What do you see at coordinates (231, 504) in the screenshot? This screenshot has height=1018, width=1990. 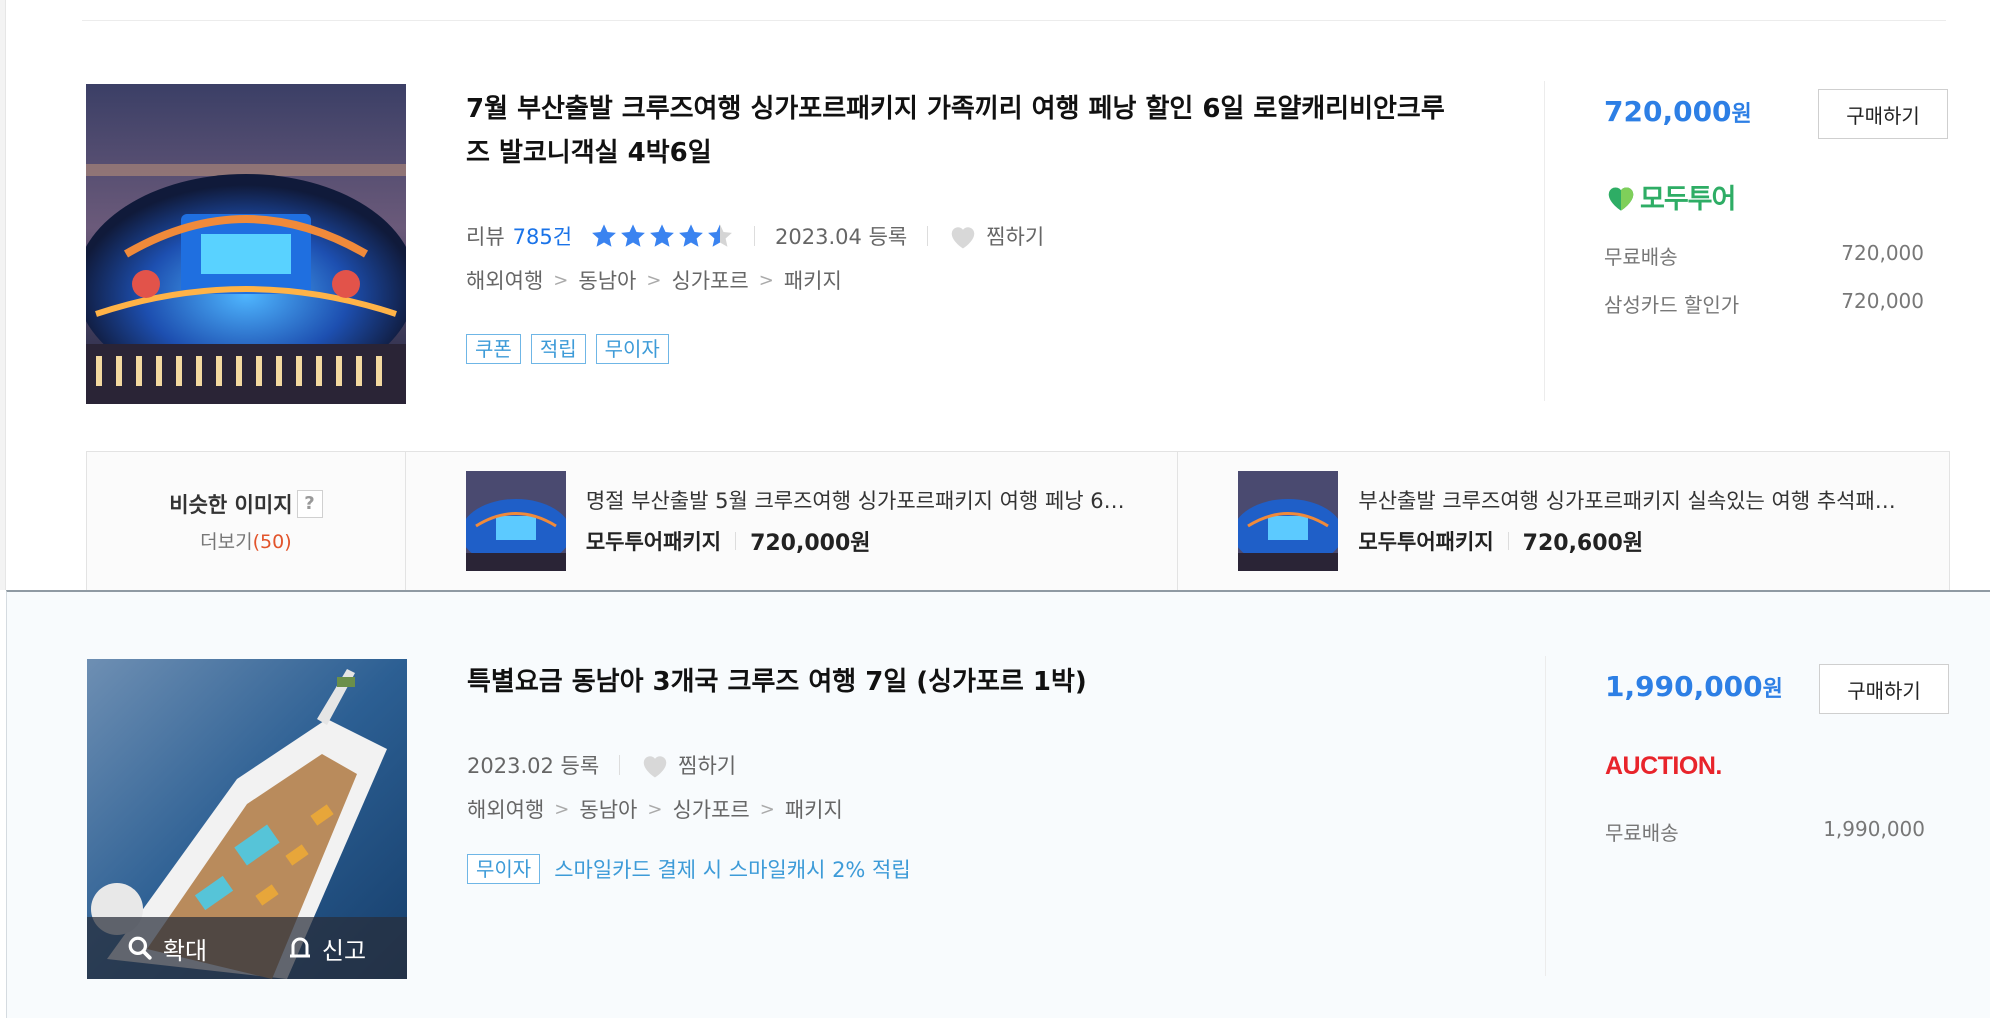 I see `similar-title-text: 비슷한 이미지` at bounding box center [231, 504].